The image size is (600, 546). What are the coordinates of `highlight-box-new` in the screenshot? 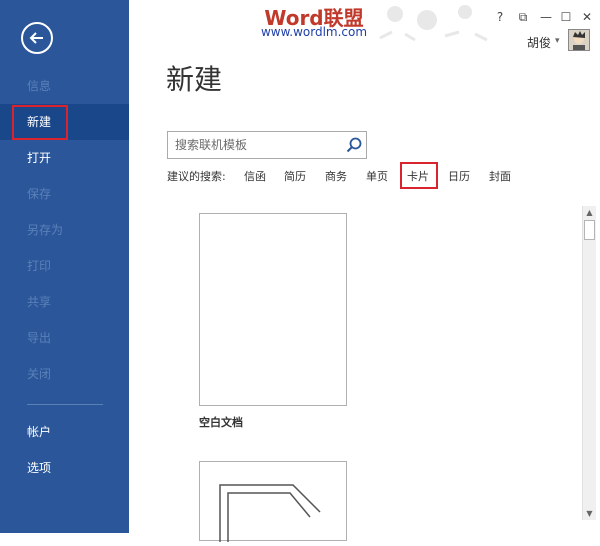 It's located at (40, 122).